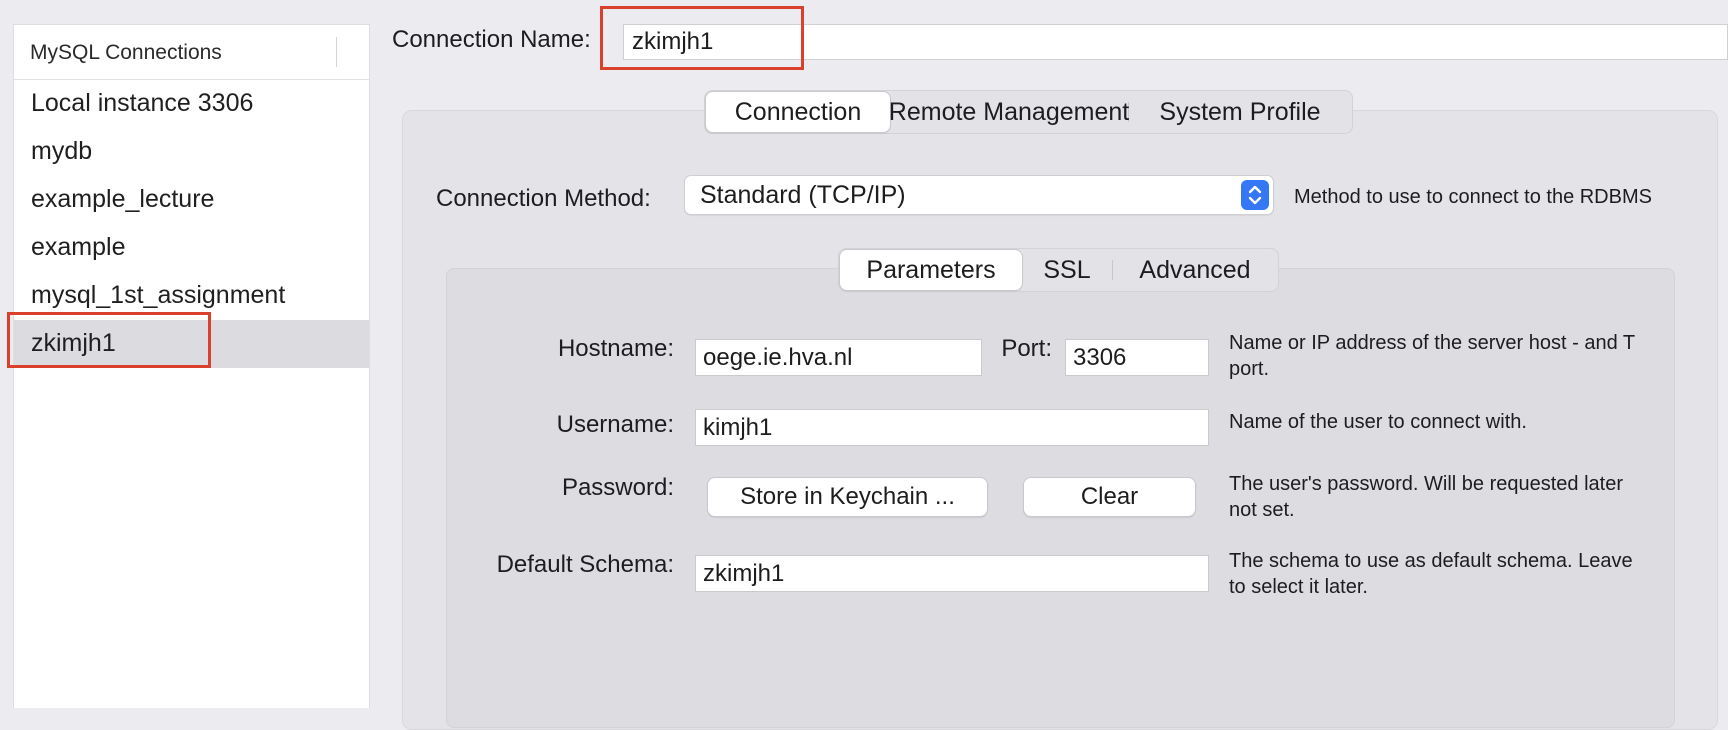 This screenshot has width=1728, height=730. Describe the element at coordinates (1067, 270) in the screenshot. I see `tab-ssl: SSL` at that location.